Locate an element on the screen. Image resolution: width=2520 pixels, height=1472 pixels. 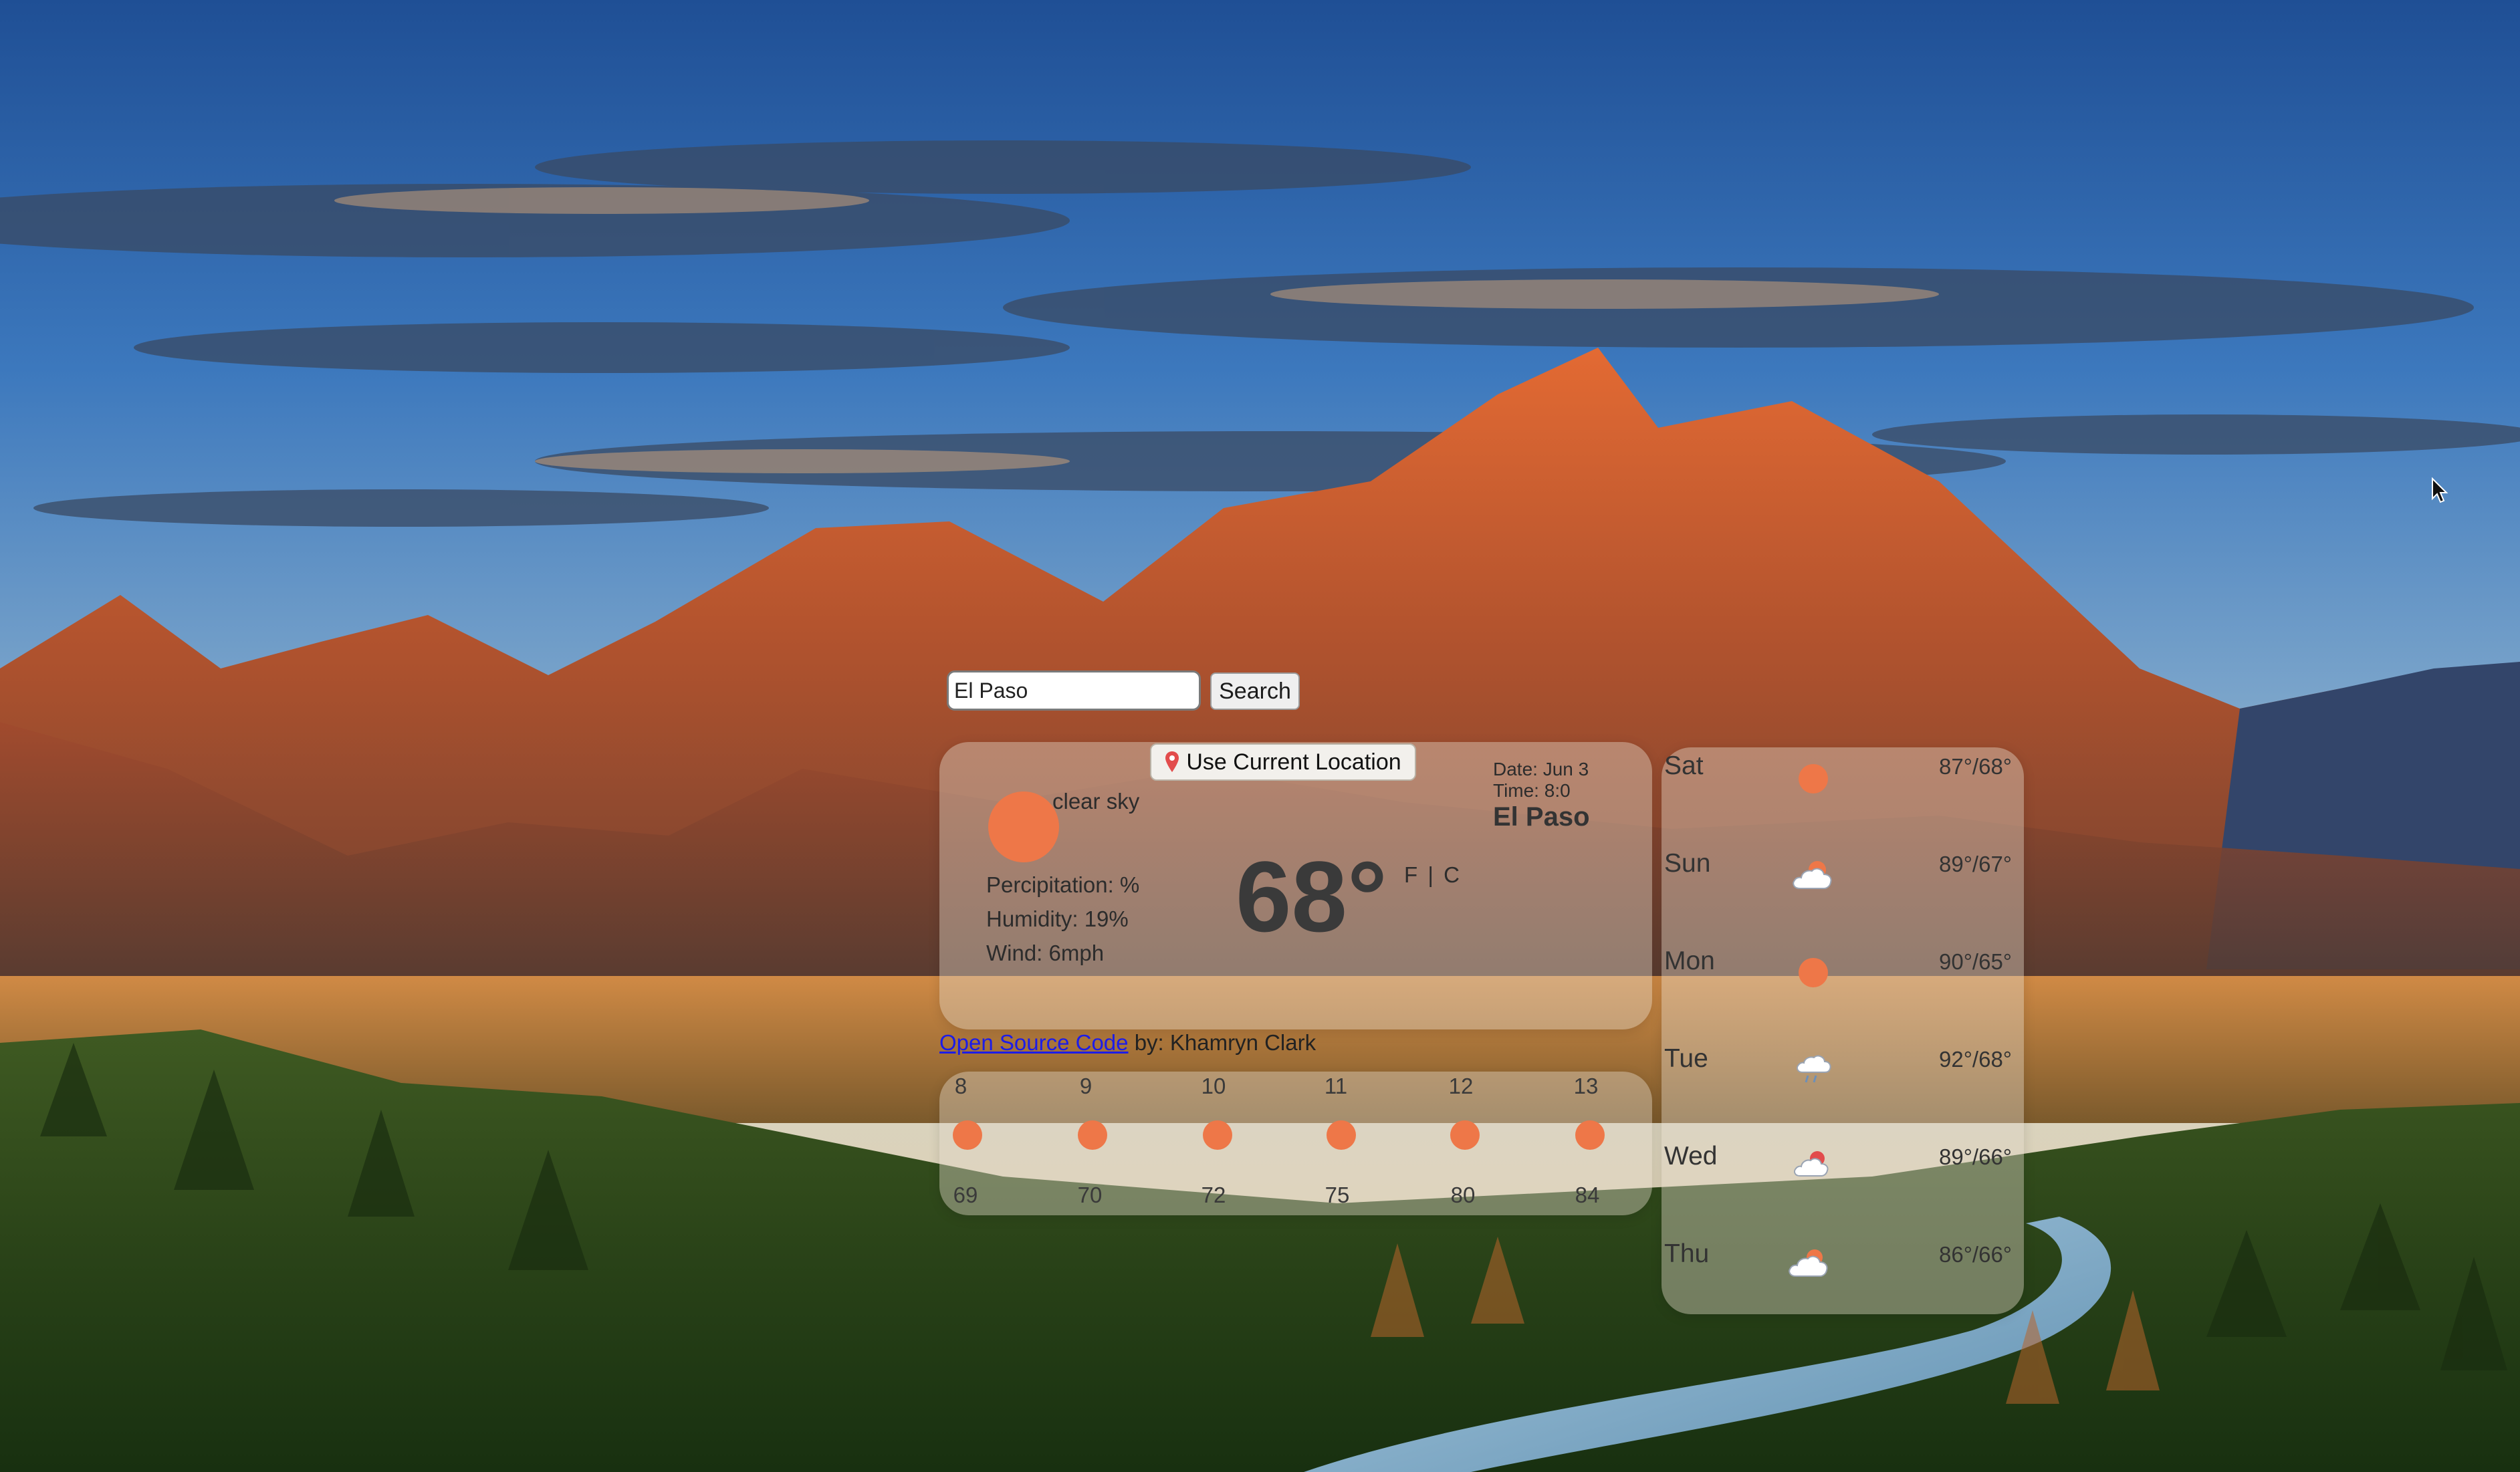
date-text: Date: Jun 3 is located at coordinates (1541, 769).